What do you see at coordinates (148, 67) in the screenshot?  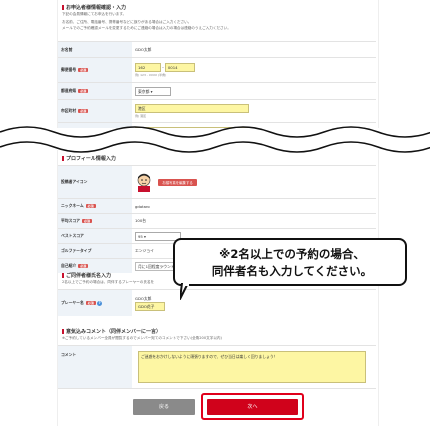 I see `postal-code-input-1: 162` at bounding box center [148, 67].